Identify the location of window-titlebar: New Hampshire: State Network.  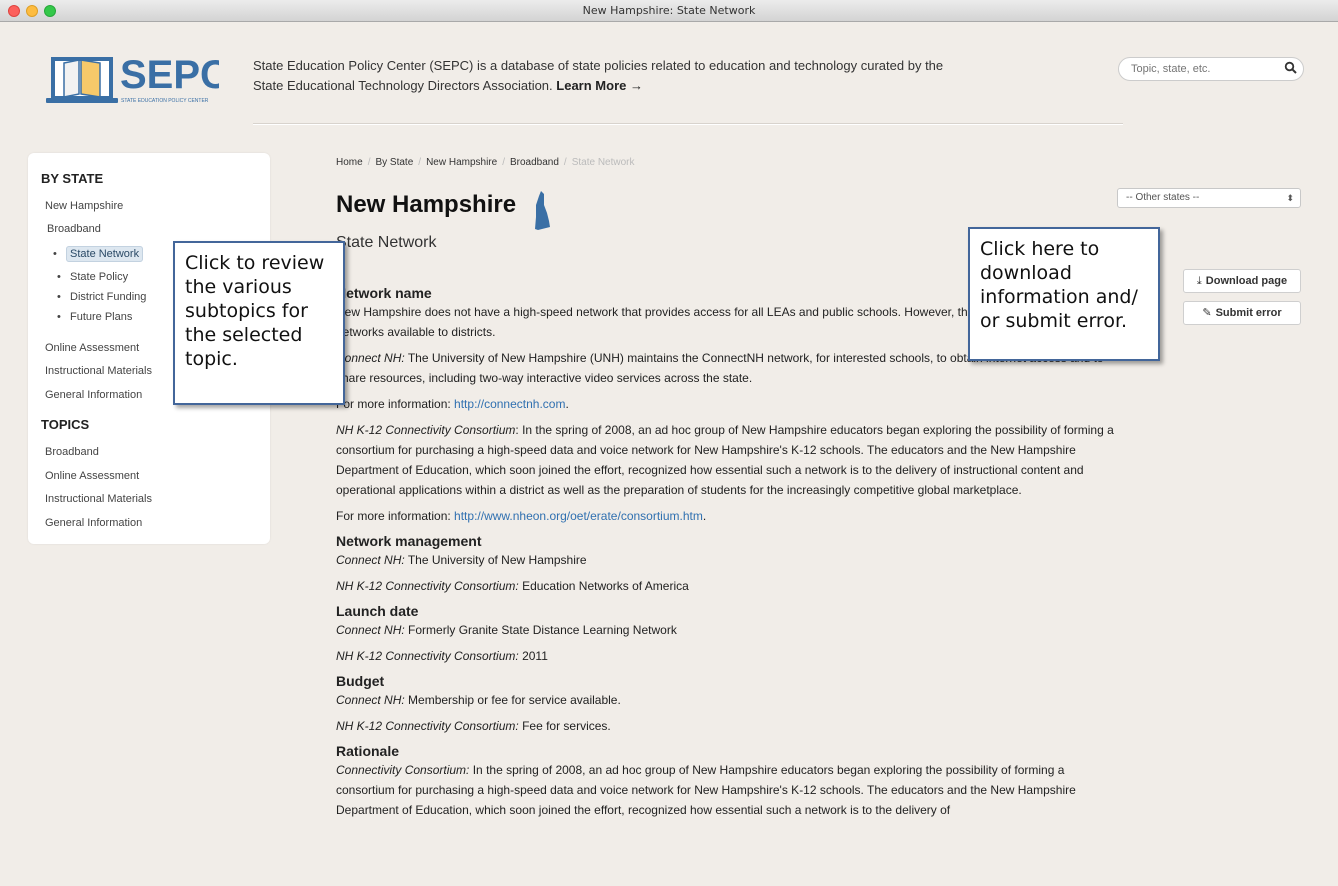
(669, 11).